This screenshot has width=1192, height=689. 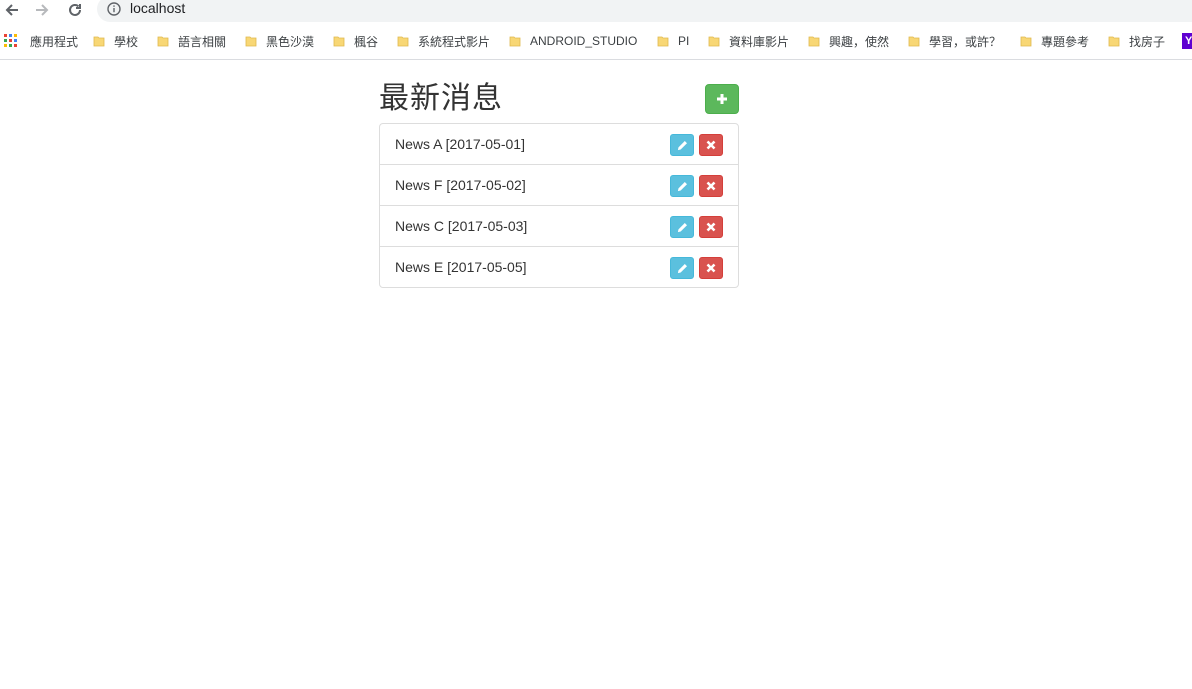 I want to click on bookmark-label: 應用程式, so click(x=54, y=41).